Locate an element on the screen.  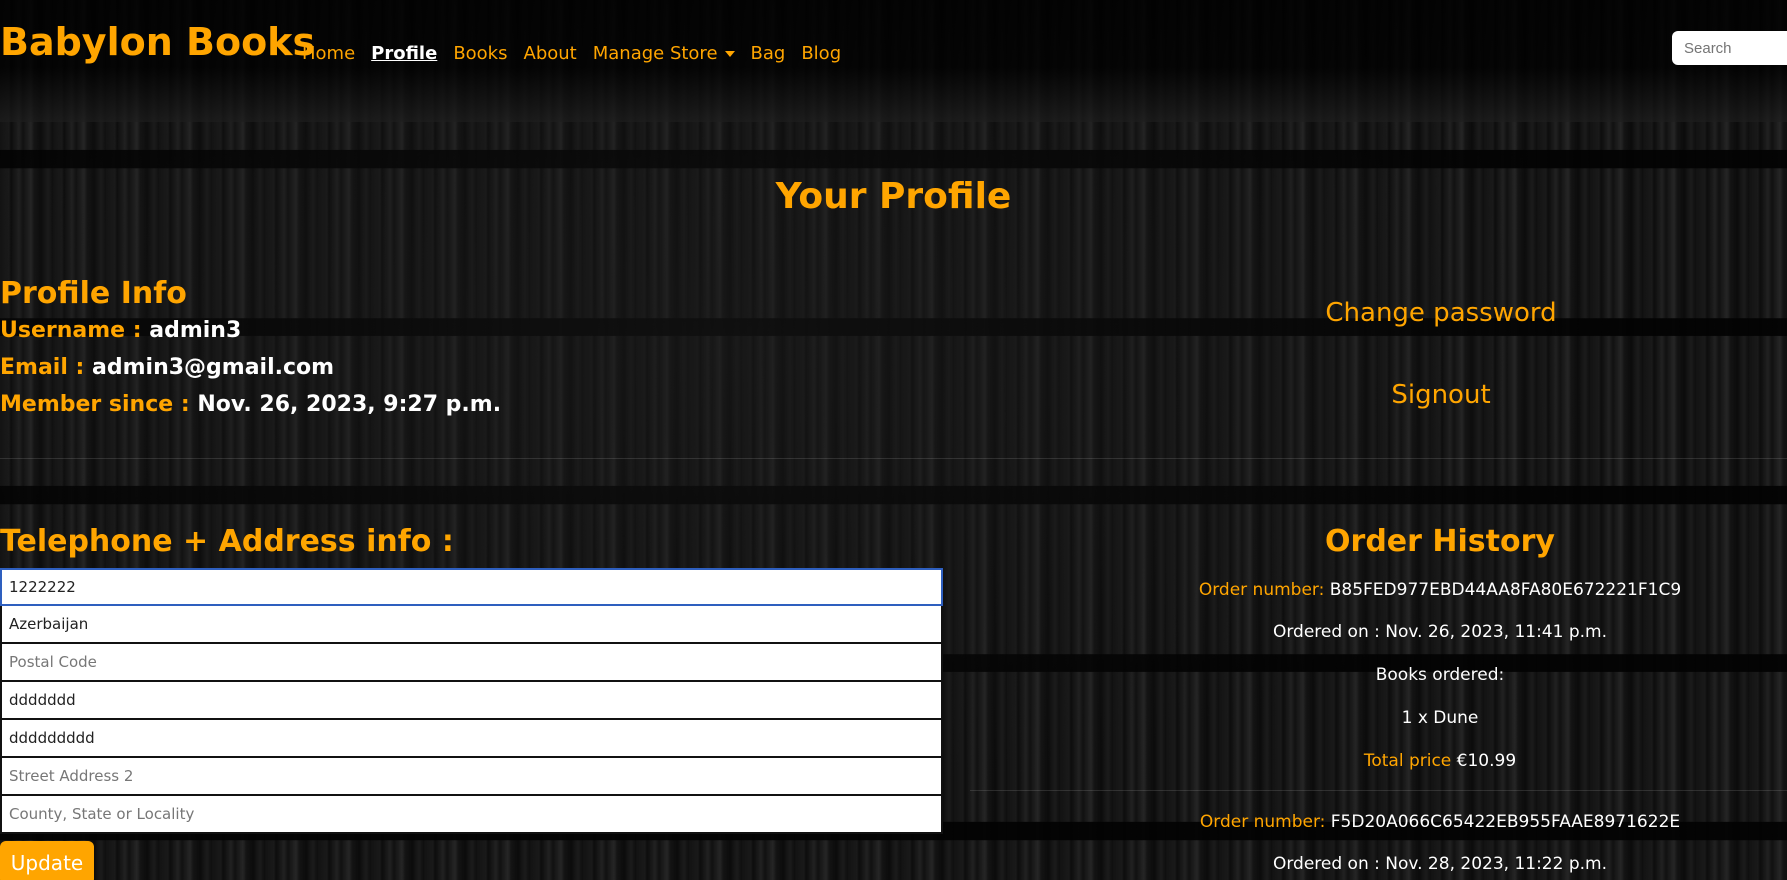
update-button: Update is located at coordinates (47, 860).